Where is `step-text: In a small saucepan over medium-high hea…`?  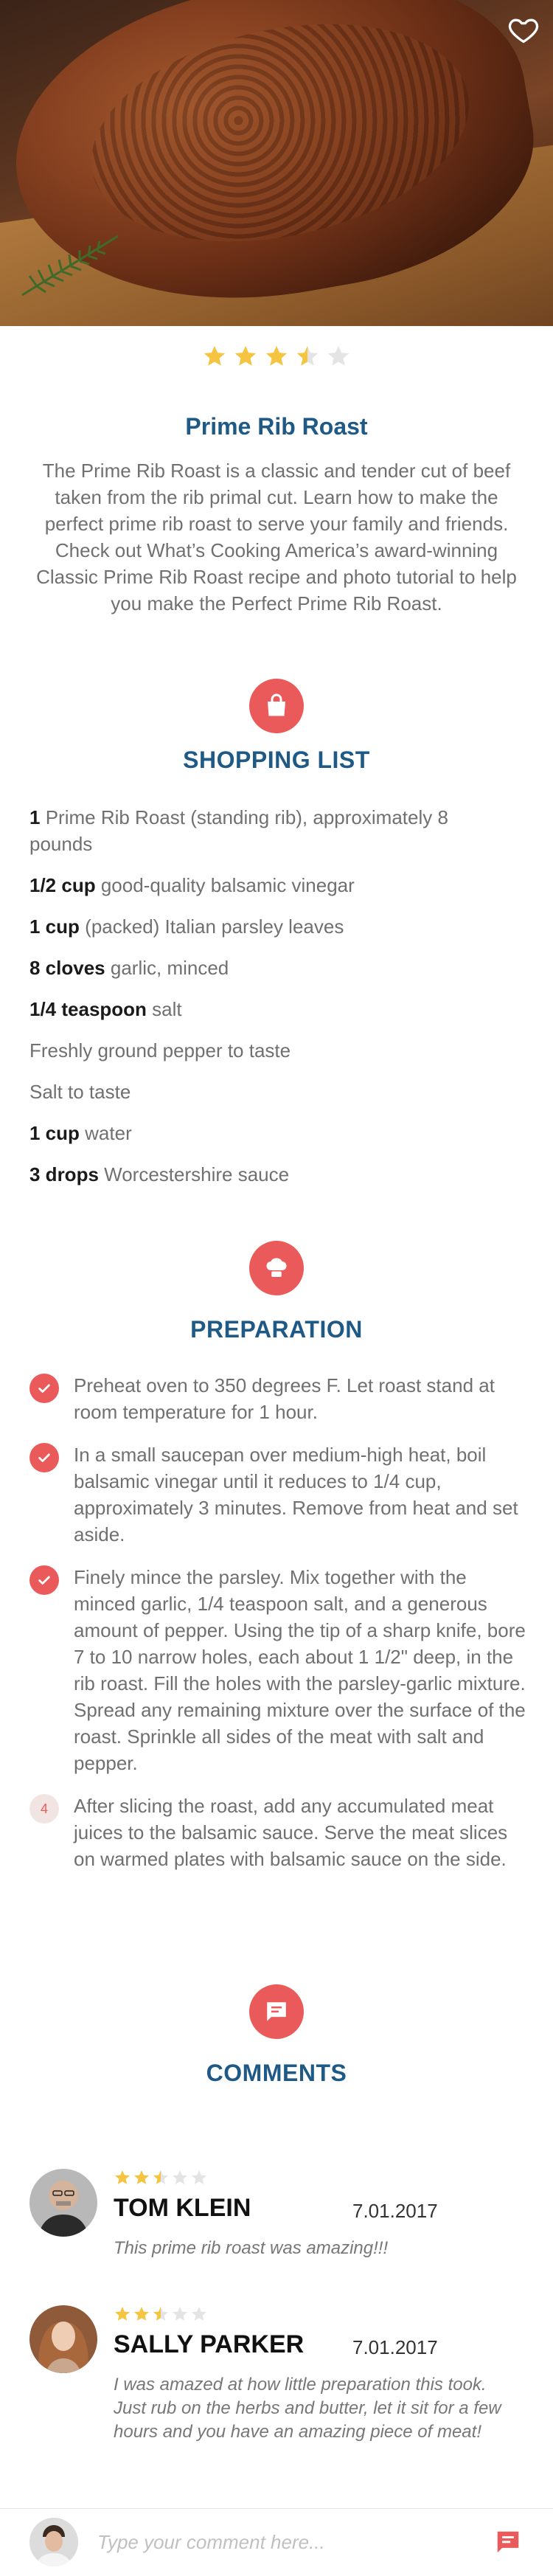
step-text: In a small saucepan over medium-high hea… is located at coordinates (296, 1495).